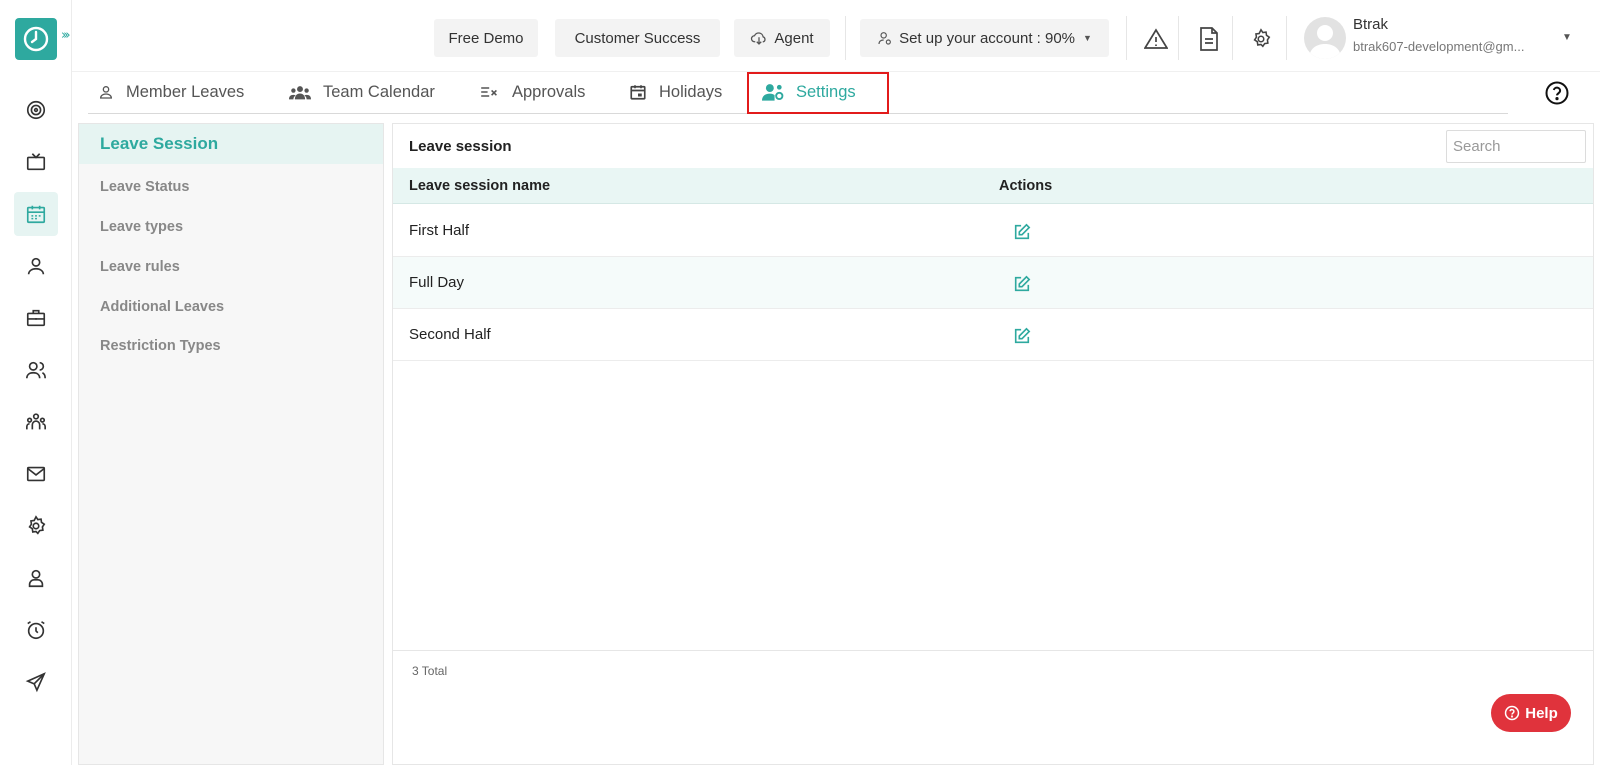  What do you see at coordinates (993, 650) in the screenshot?
I see `table-footer-divider` at bounding box center [993, 650].